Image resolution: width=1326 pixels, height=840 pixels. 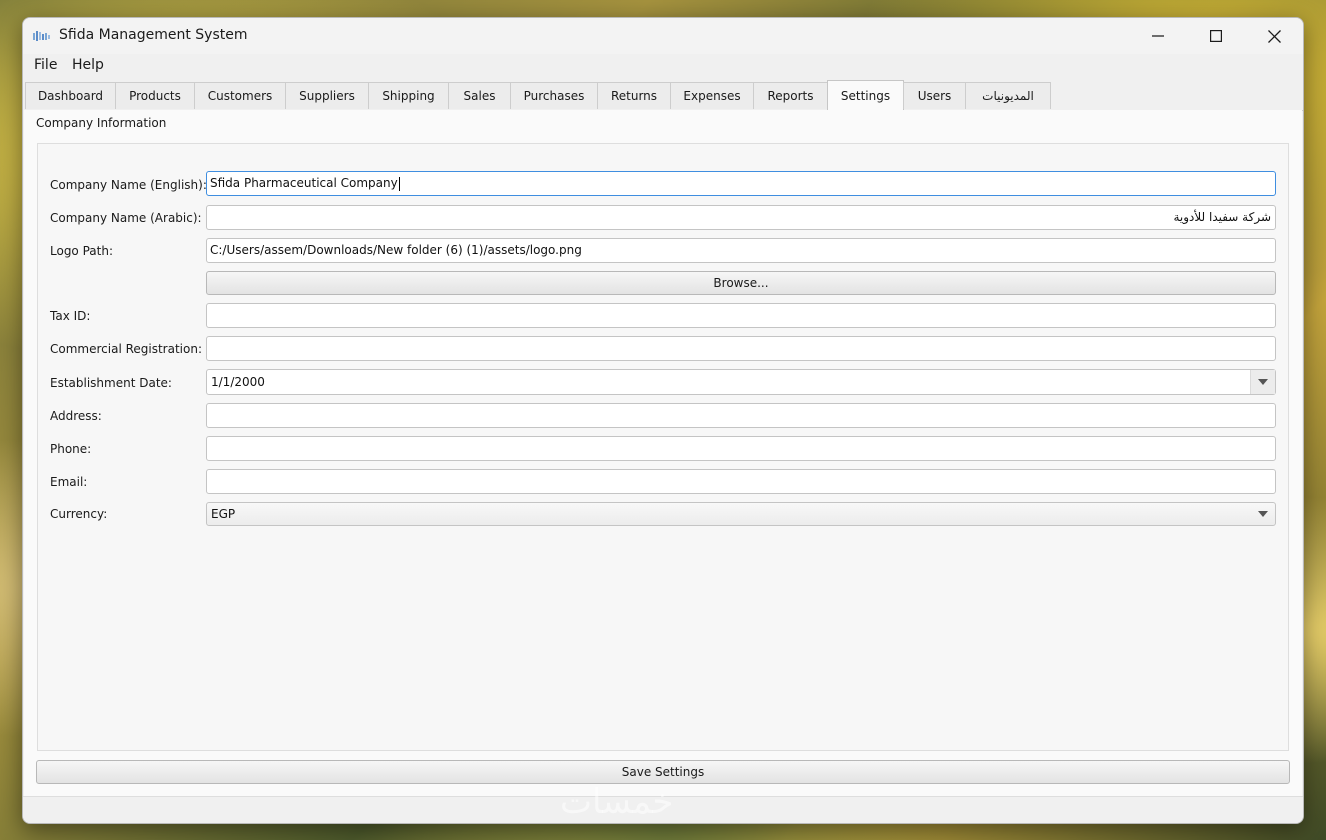 I want to click on currency-select: EGP, so click(x=741, y=514).